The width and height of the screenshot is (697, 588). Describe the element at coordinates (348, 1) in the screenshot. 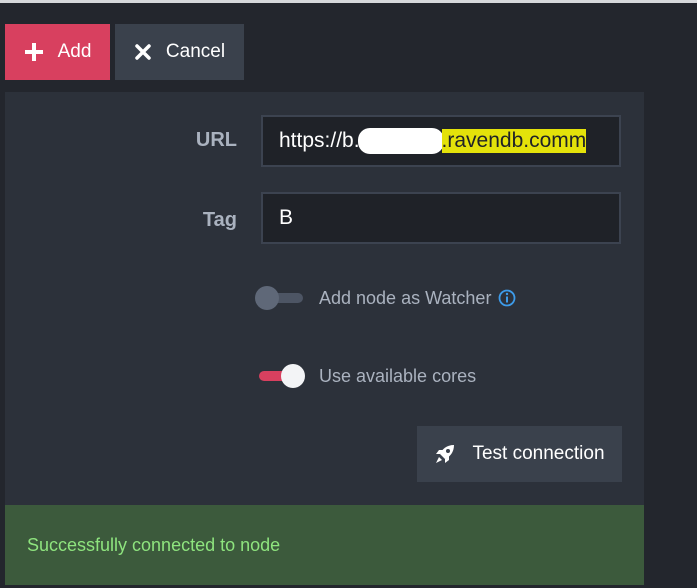

I see `window-top-edge` at that location.